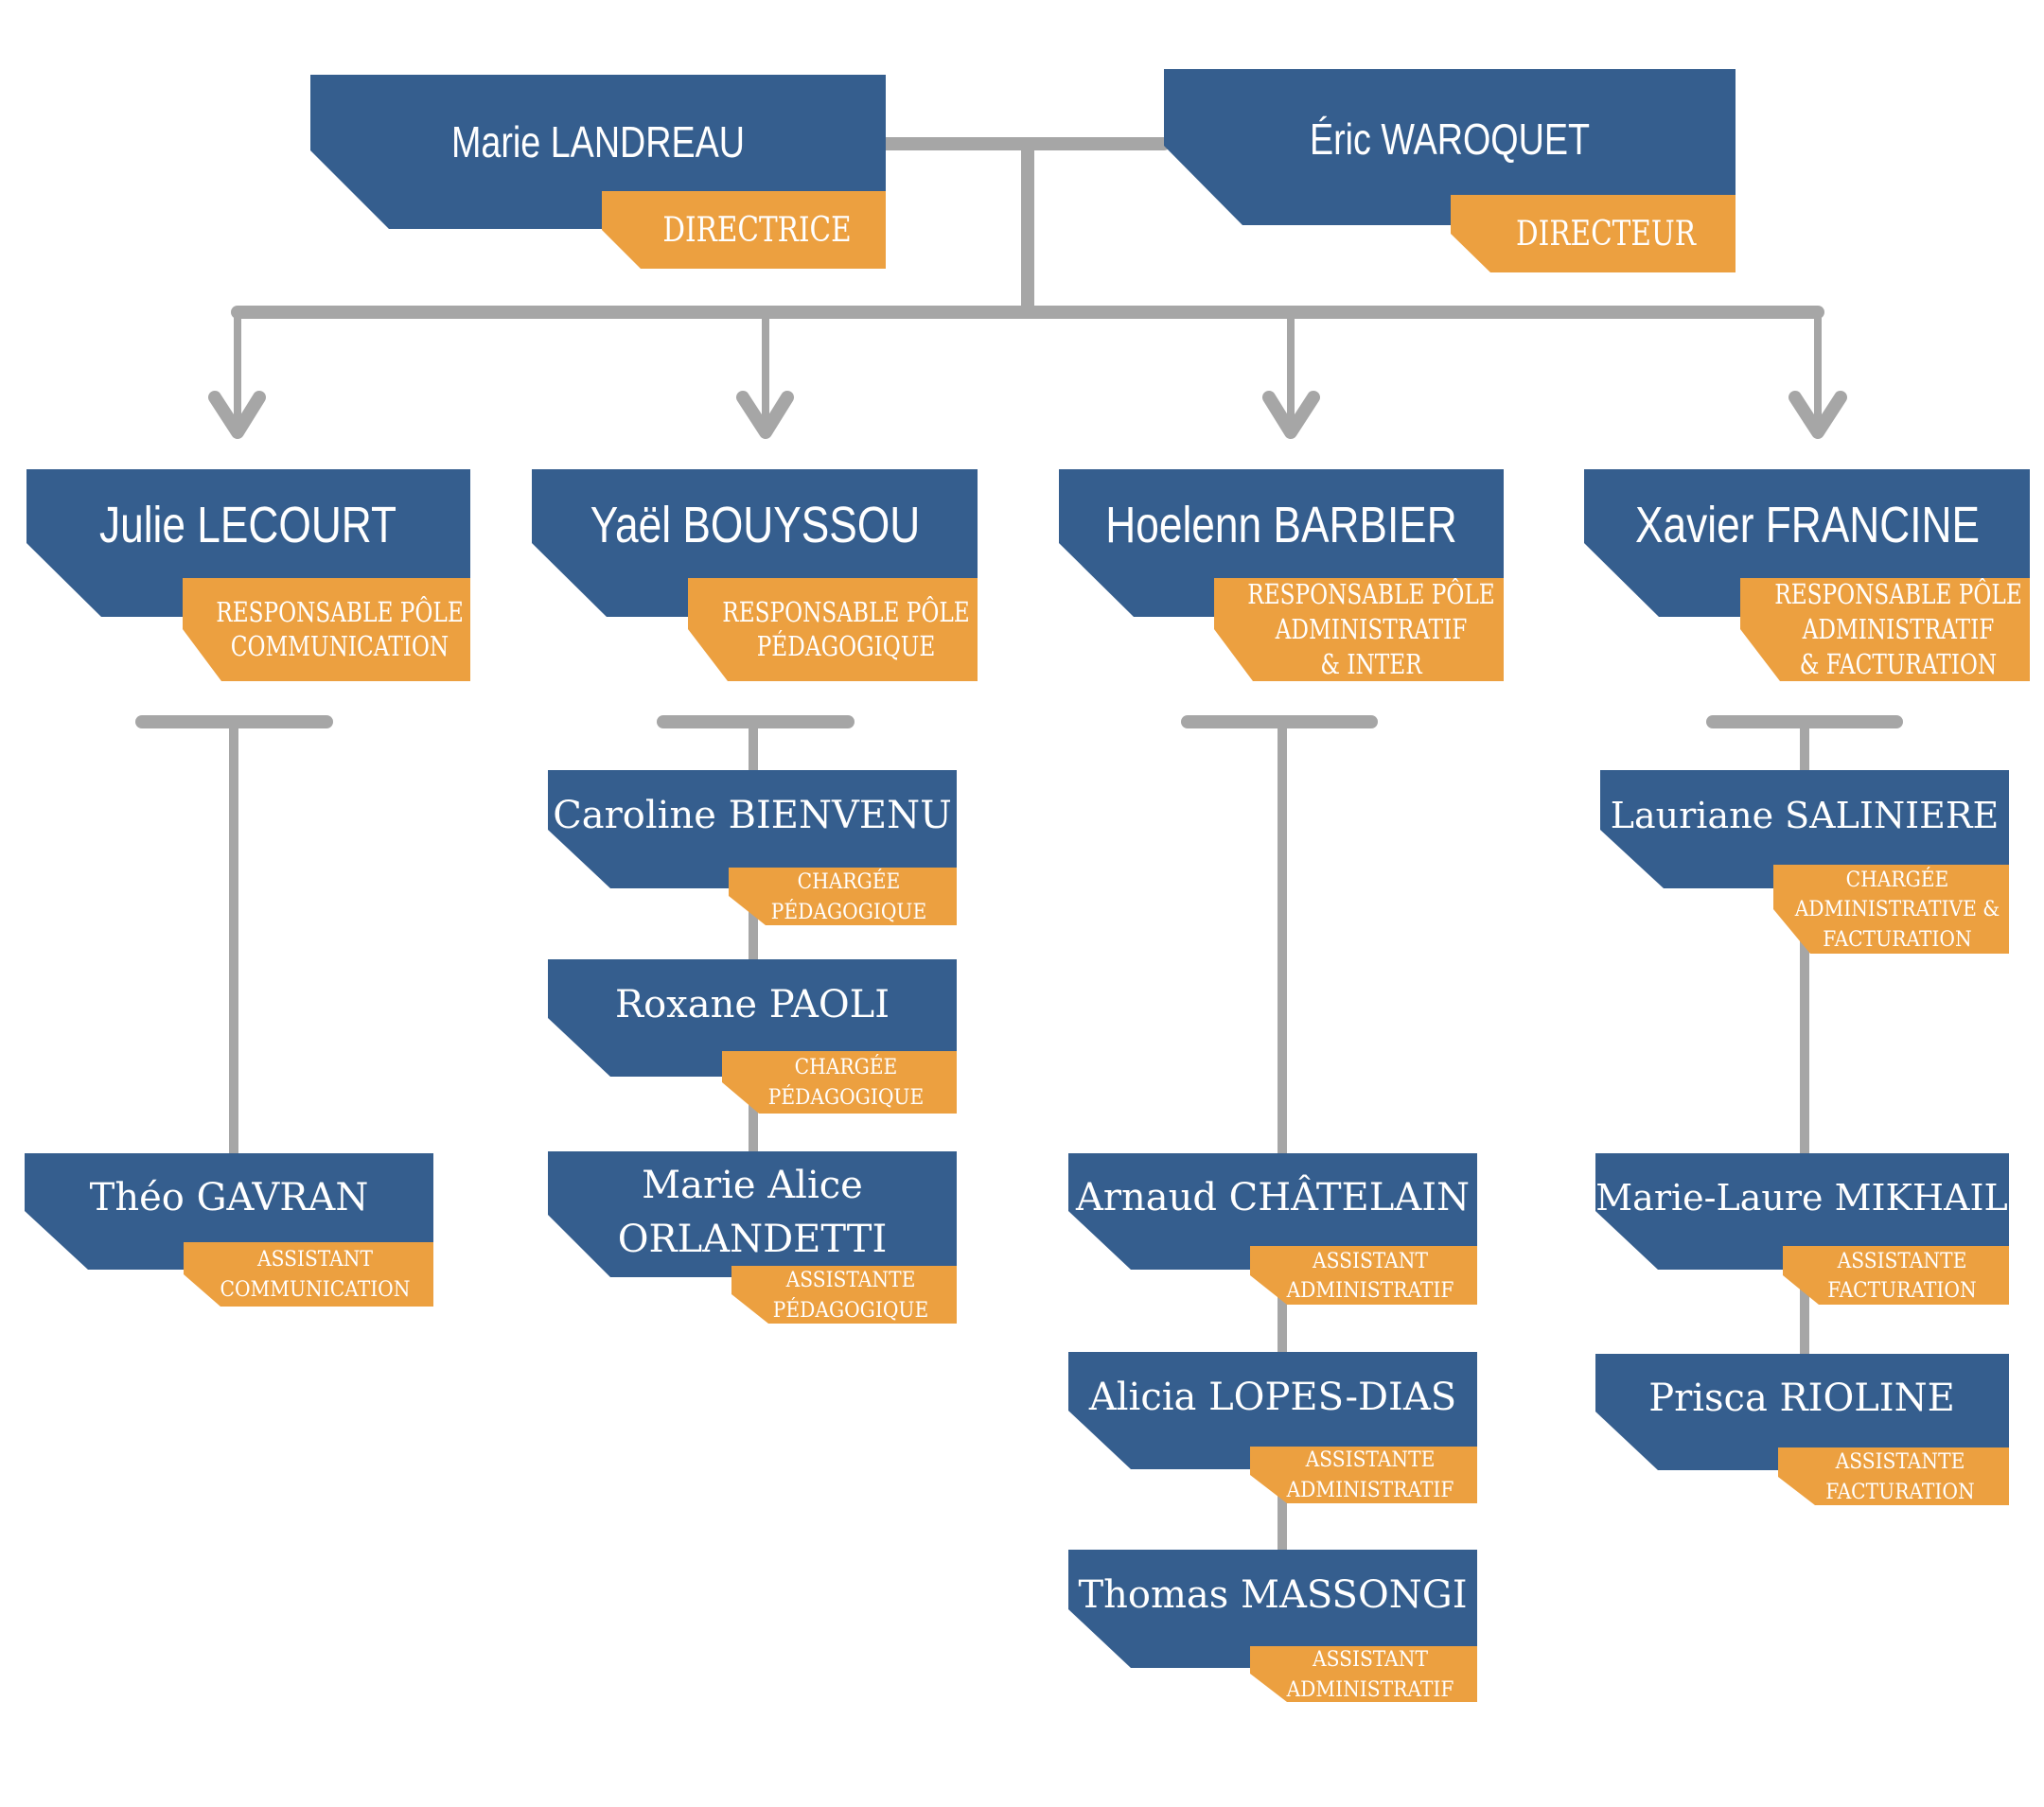 This screenshot has height=1807, width=2044. Describe the element at coordinates (1450, 170) in the screenshot. I see `director-eric-waroquet: Éric WAROQUET DIRECTEUR` at that location.